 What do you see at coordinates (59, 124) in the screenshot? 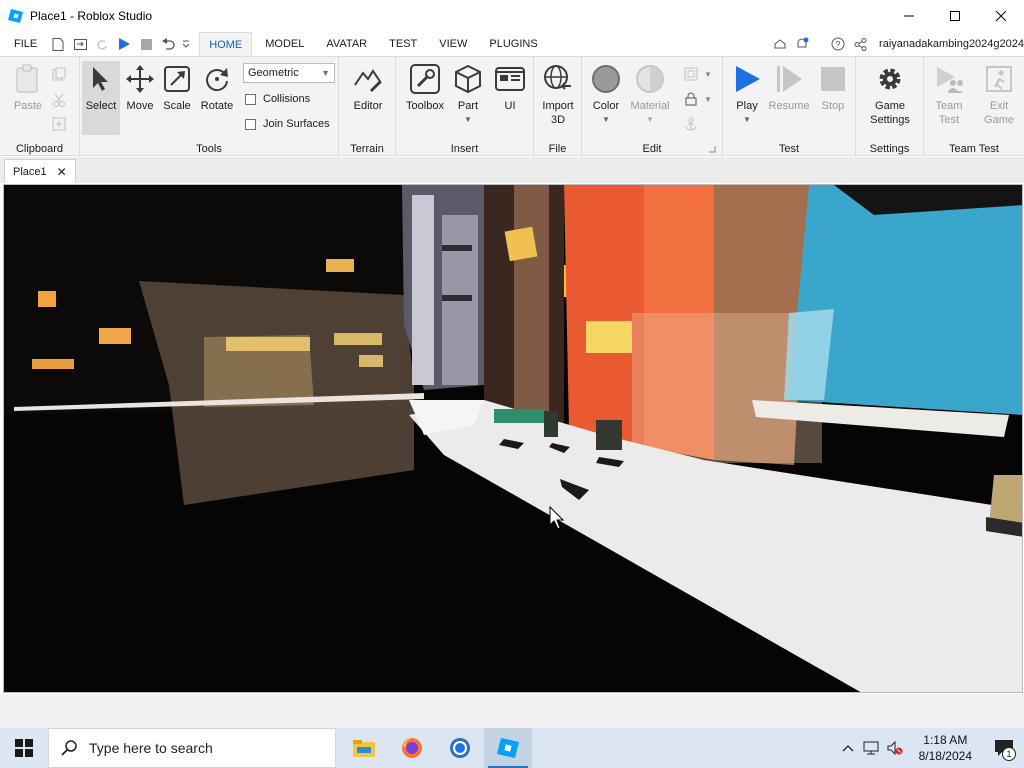
I see `duplicate-button` at bounding box center [59, 124].